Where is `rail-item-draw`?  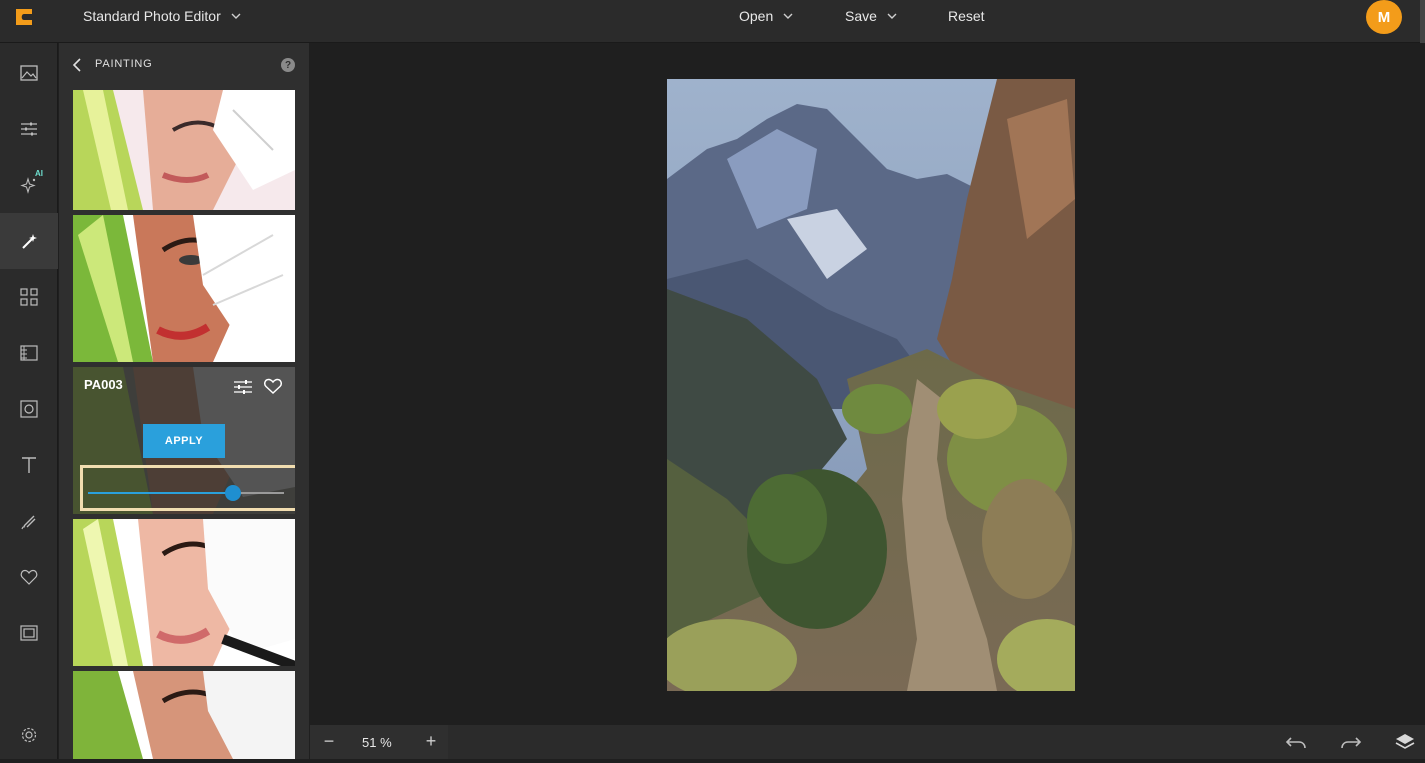 rail-item-draw is located at coordinates (29, 521).